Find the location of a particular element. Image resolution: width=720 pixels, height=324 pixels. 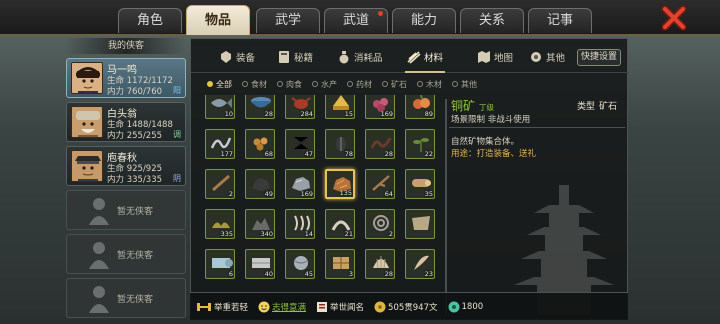

item-count: 21 is located at coordinates (348, 234).